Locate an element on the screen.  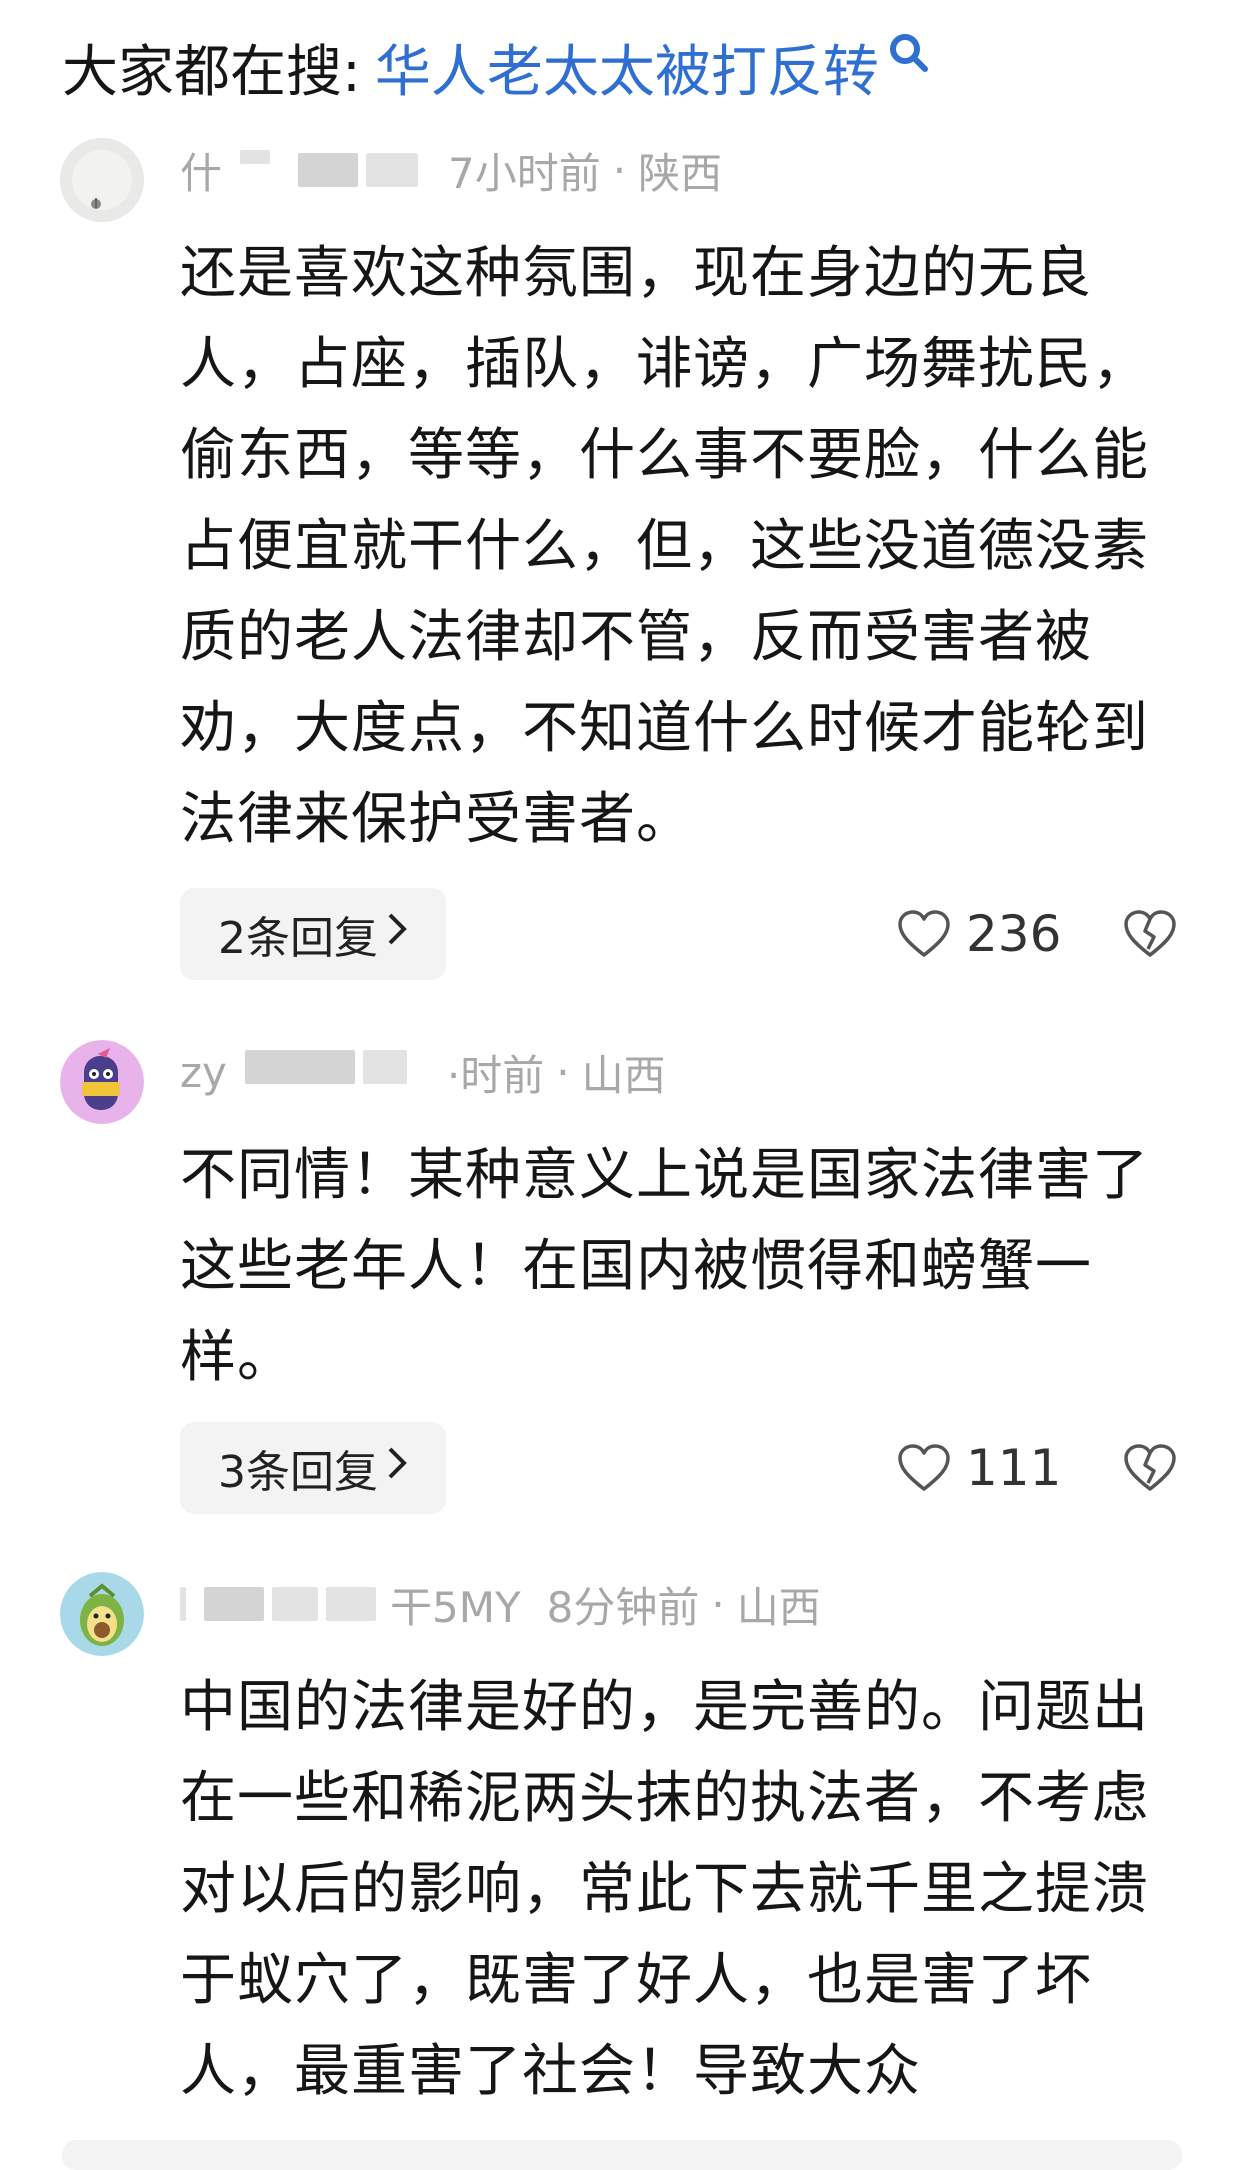
search-icon is located at coordinates (909, 50).